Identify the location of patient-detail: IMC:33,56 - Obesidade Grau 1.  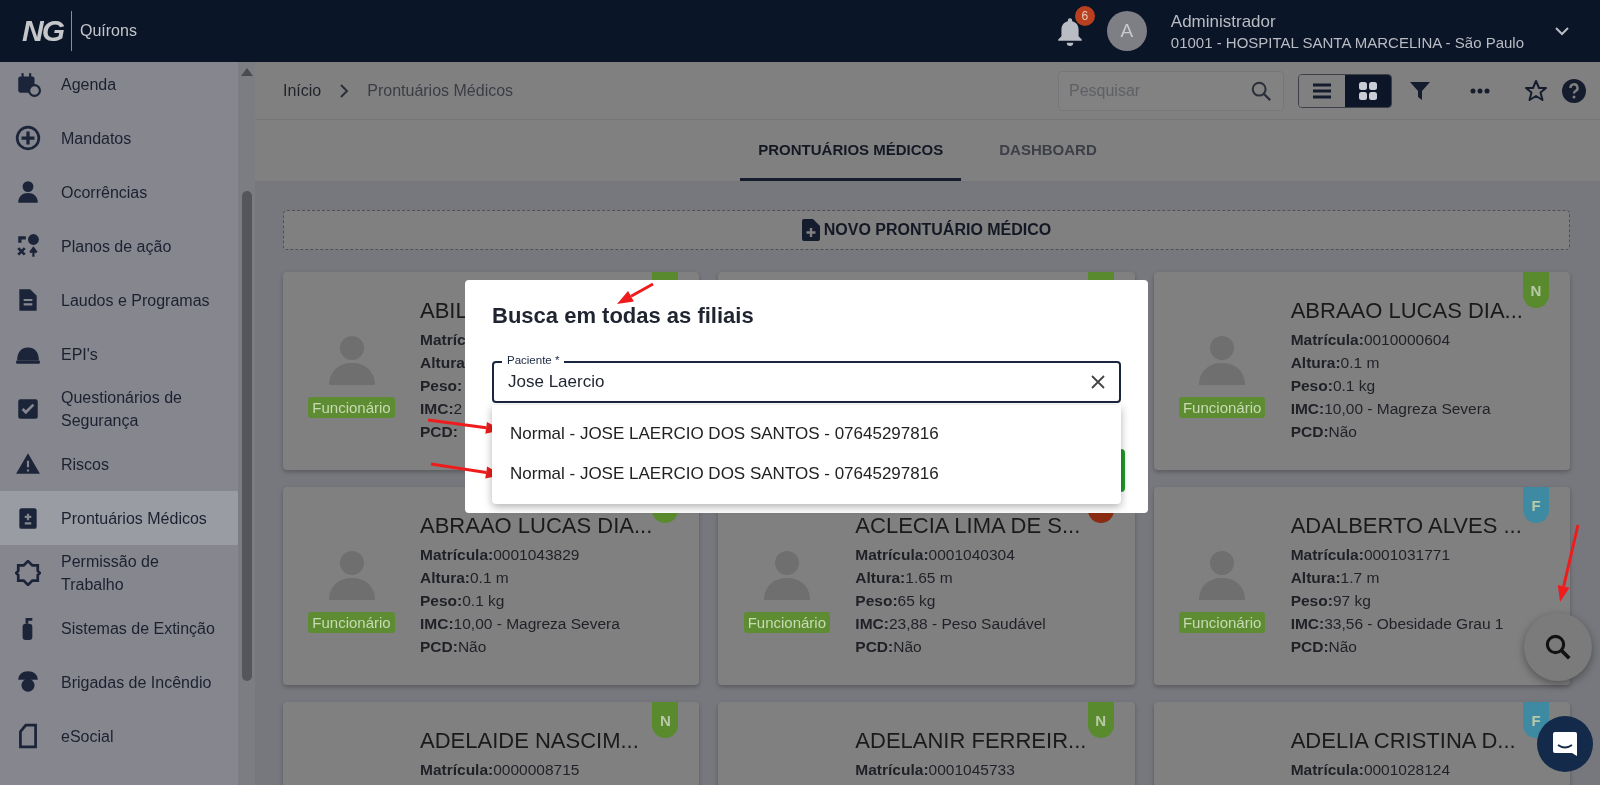
(1397, 624).